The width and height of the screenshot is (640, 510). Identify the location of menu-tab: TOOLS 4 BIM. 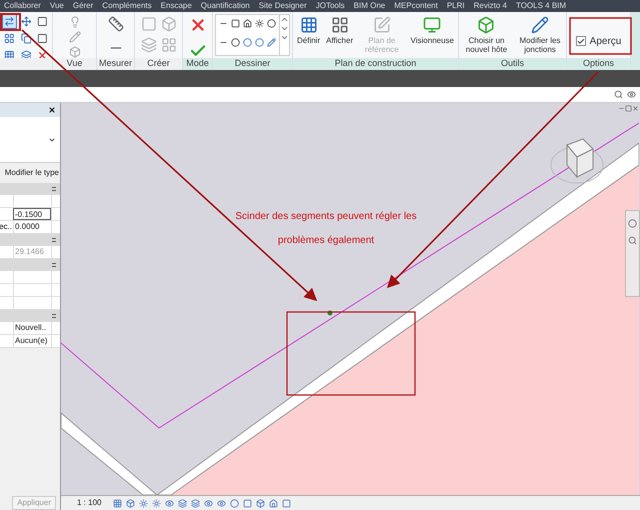
(541, 6).